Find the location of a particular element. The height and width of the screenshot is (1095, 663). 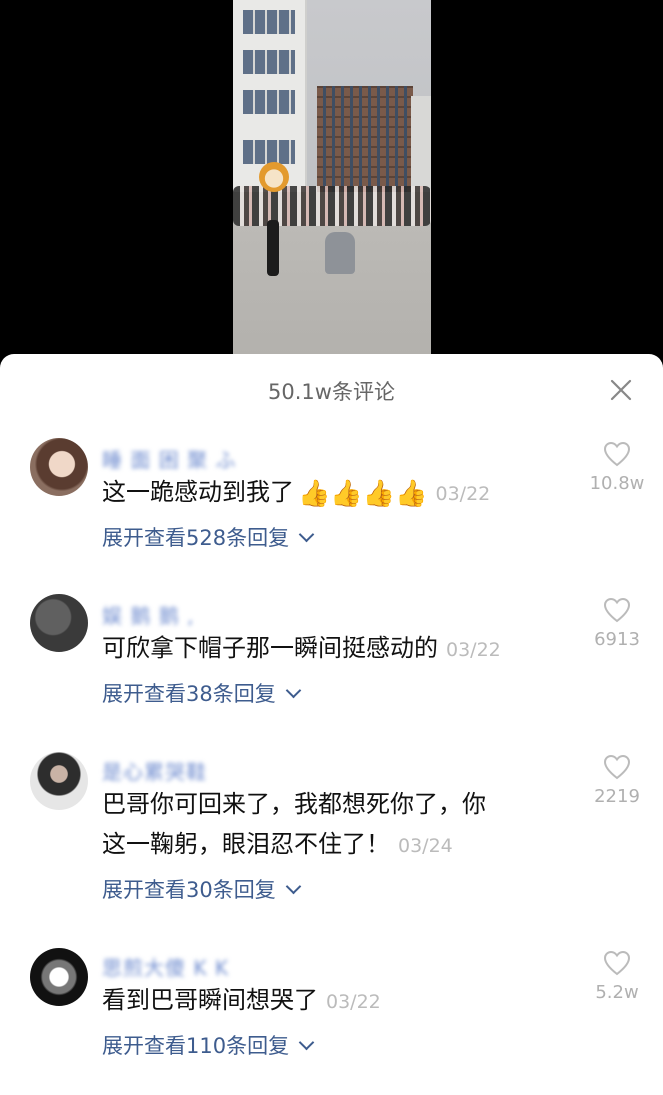

comment-text-body: 这一鞠躬，眼泪忍不住了！ is located at coordinates (246, 844).